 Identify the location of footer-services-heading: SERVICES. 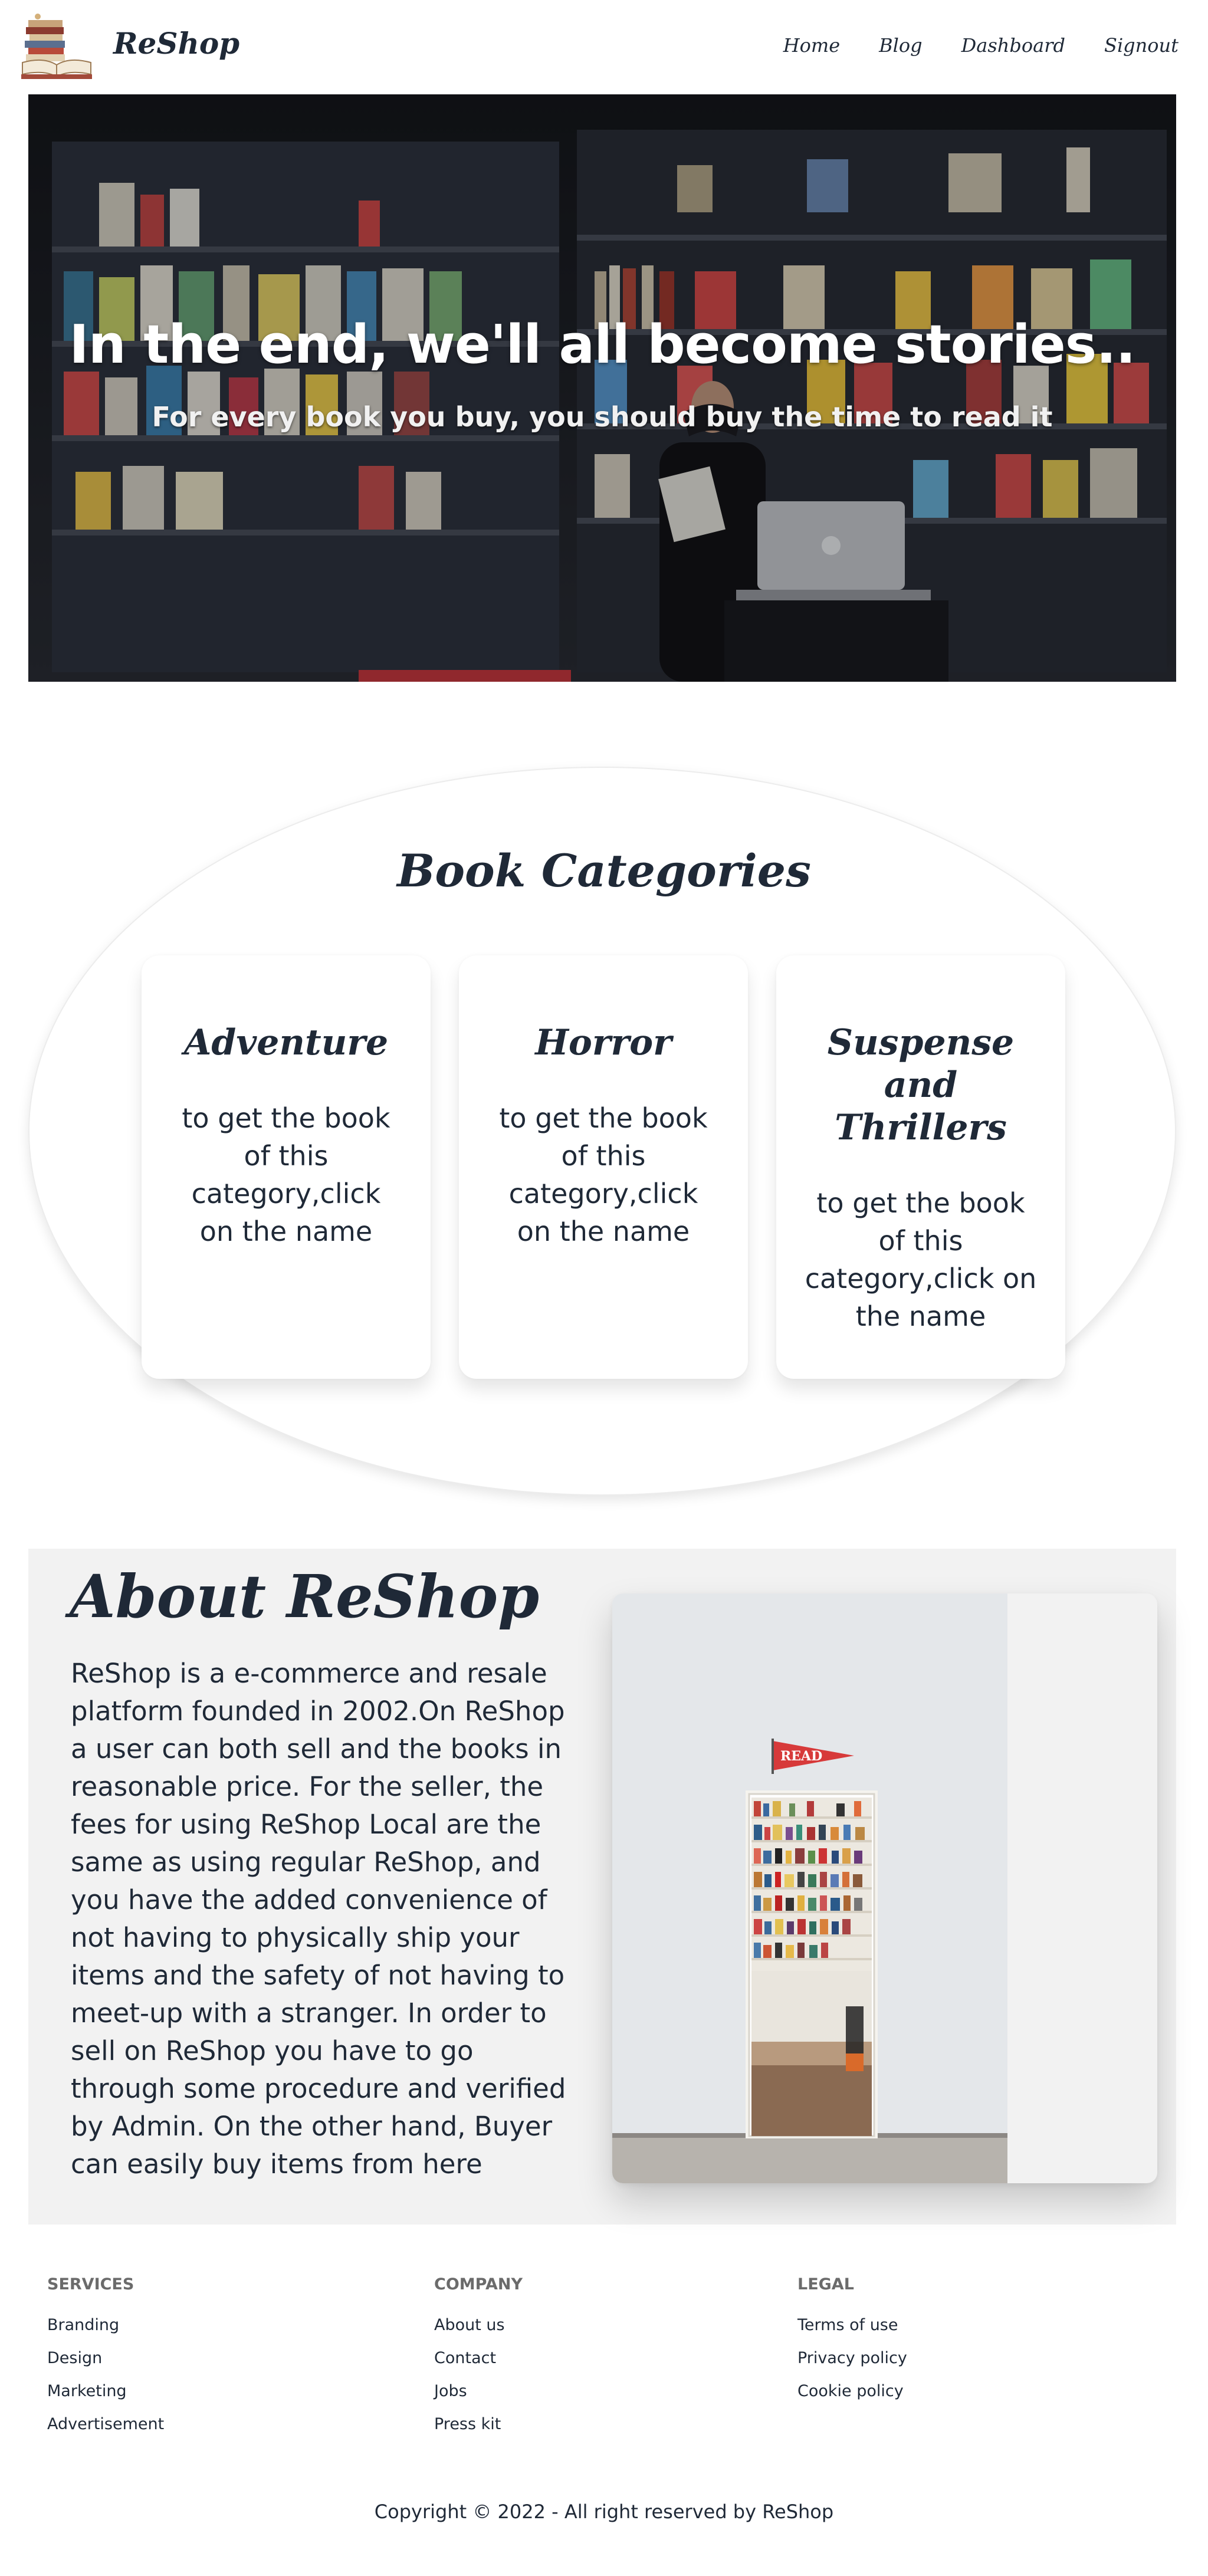
(90, 2284).